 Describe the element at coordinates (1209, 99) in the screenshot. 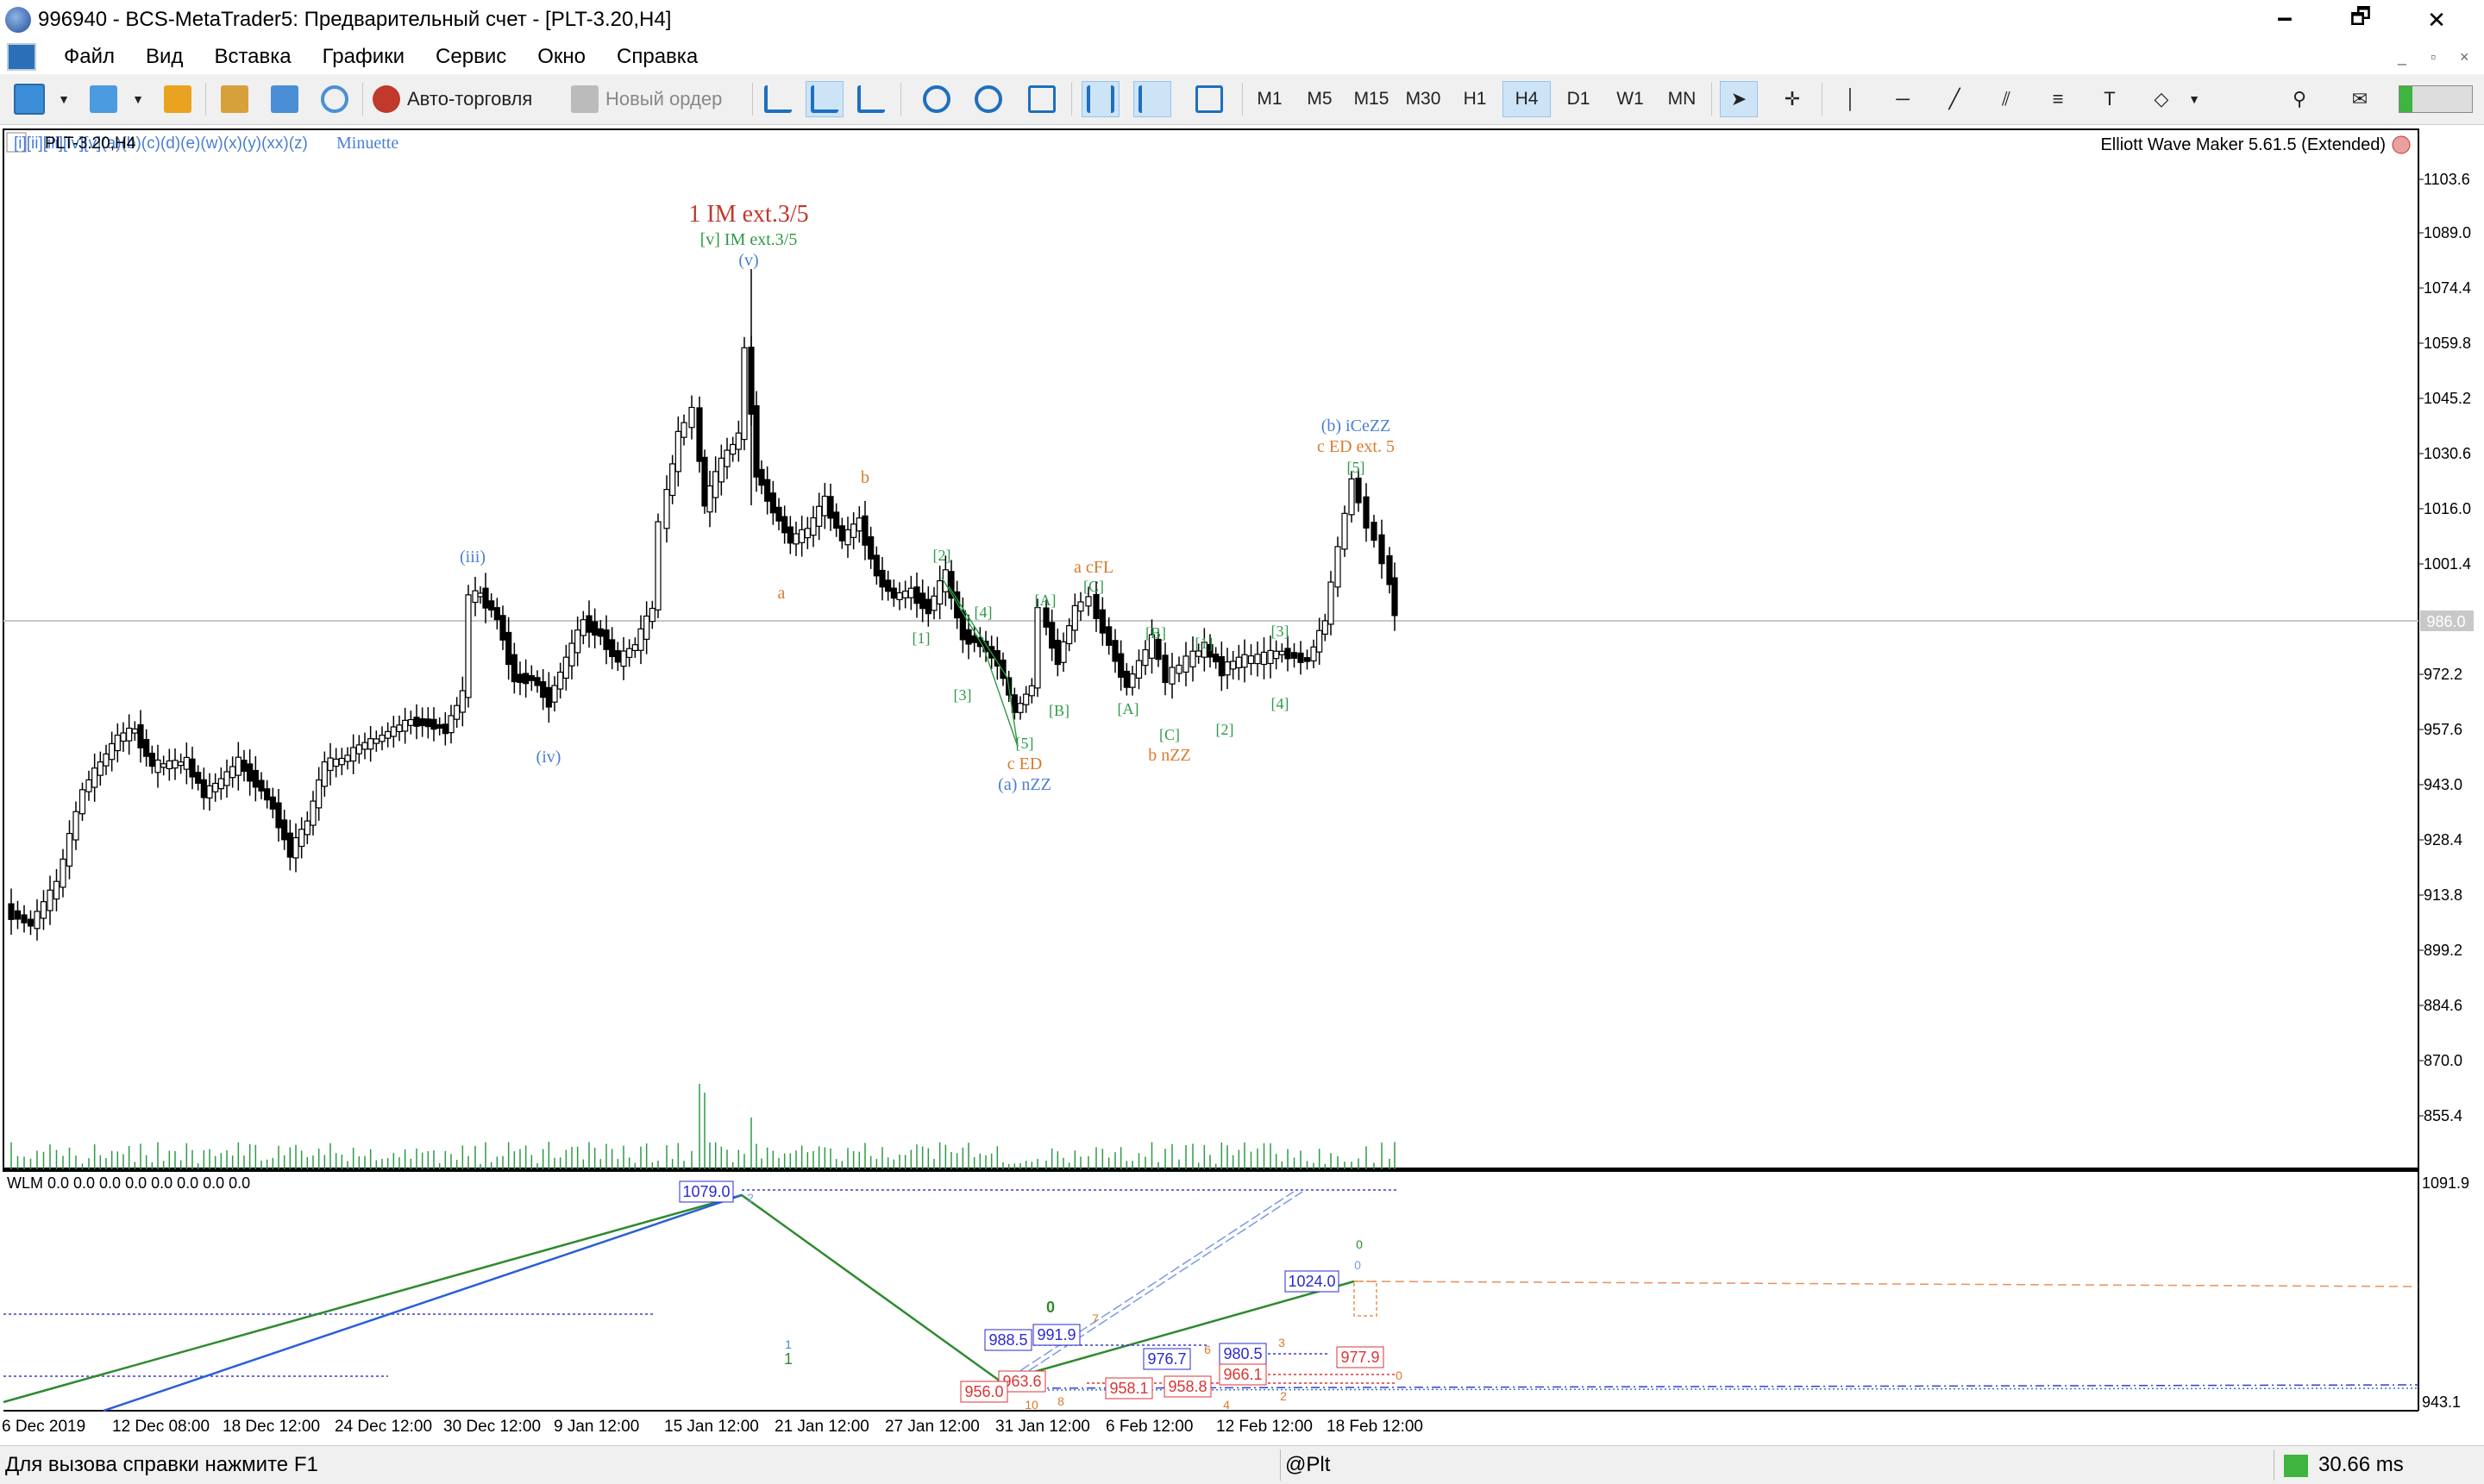

I see `templates-icon` at that location.